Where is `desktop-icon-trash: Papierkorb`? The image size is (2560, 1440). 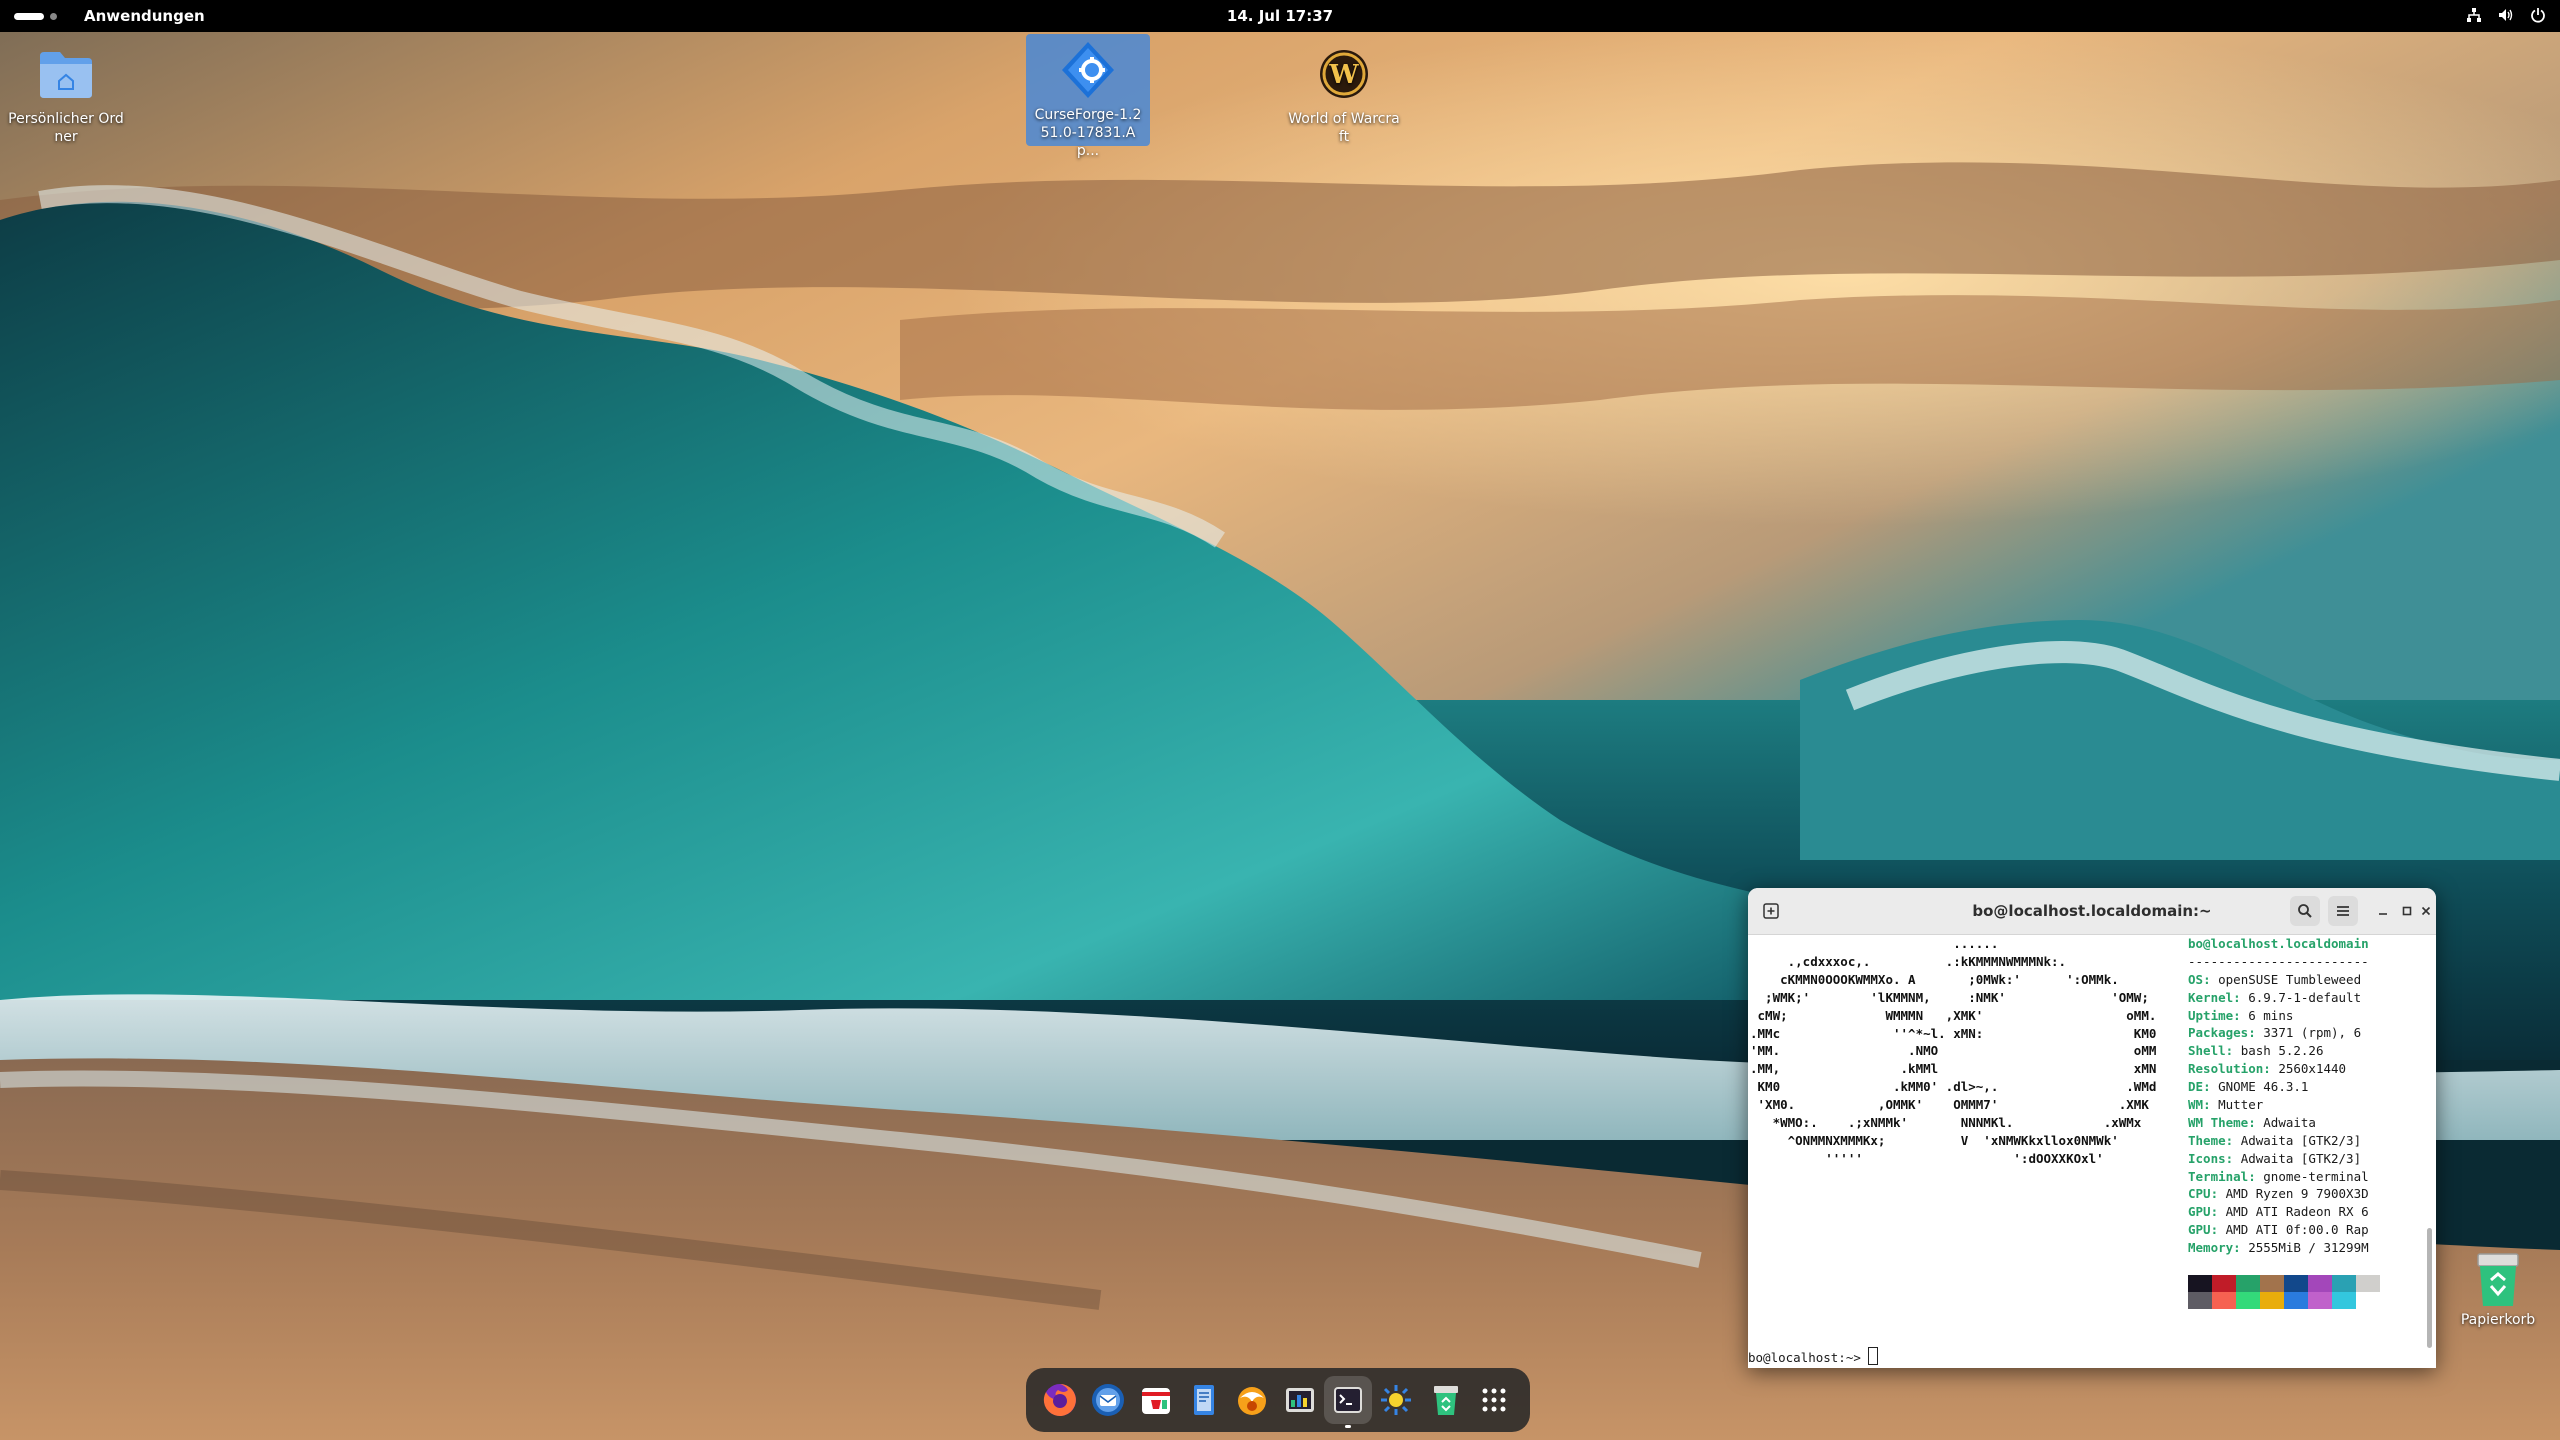 desktop-icon-trash: Papierkorb is located at coordinates (2498, 1288).